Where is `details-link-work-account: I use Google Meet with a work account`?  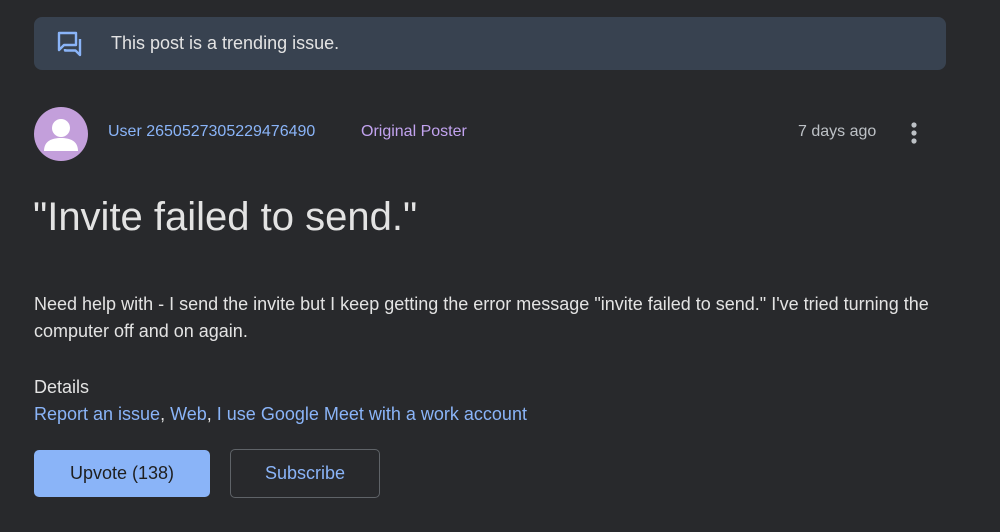 details-link-work-account: I use Google Meet with a work account is located at coordinates (372, 414).